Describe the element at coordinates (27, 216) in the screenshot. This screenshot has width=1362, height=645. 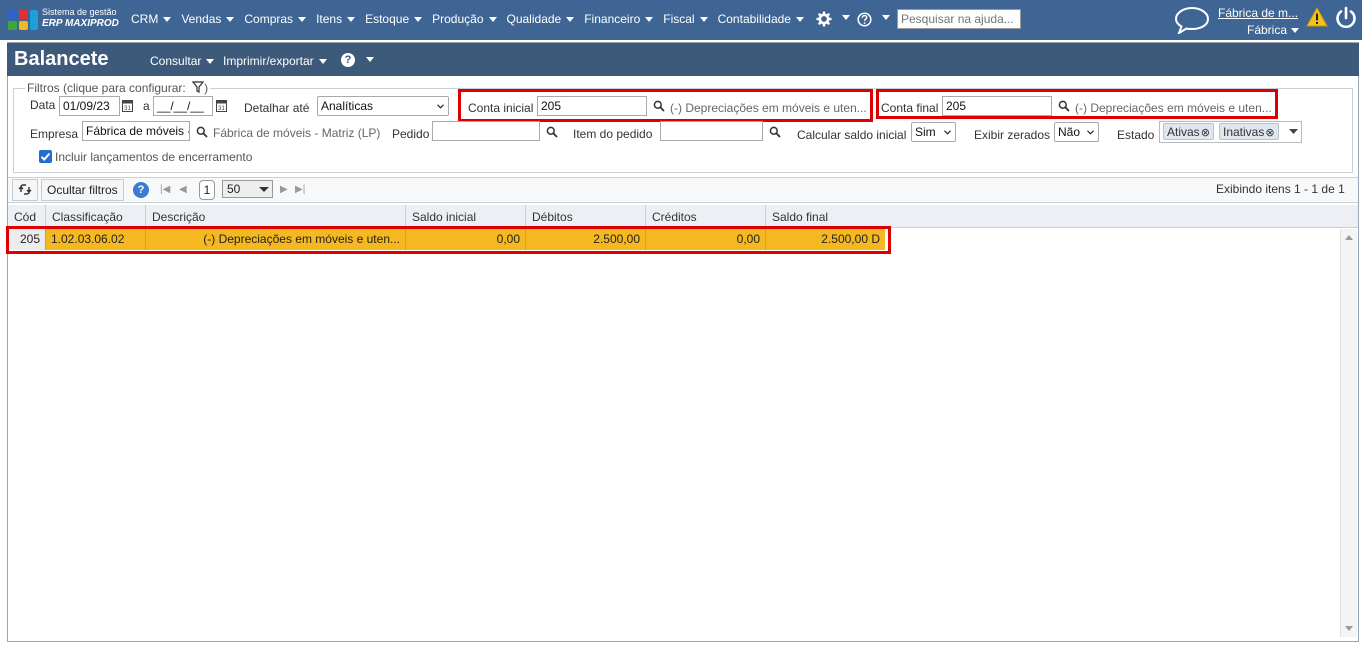
I see `column-header-cod: Cód` at that location.